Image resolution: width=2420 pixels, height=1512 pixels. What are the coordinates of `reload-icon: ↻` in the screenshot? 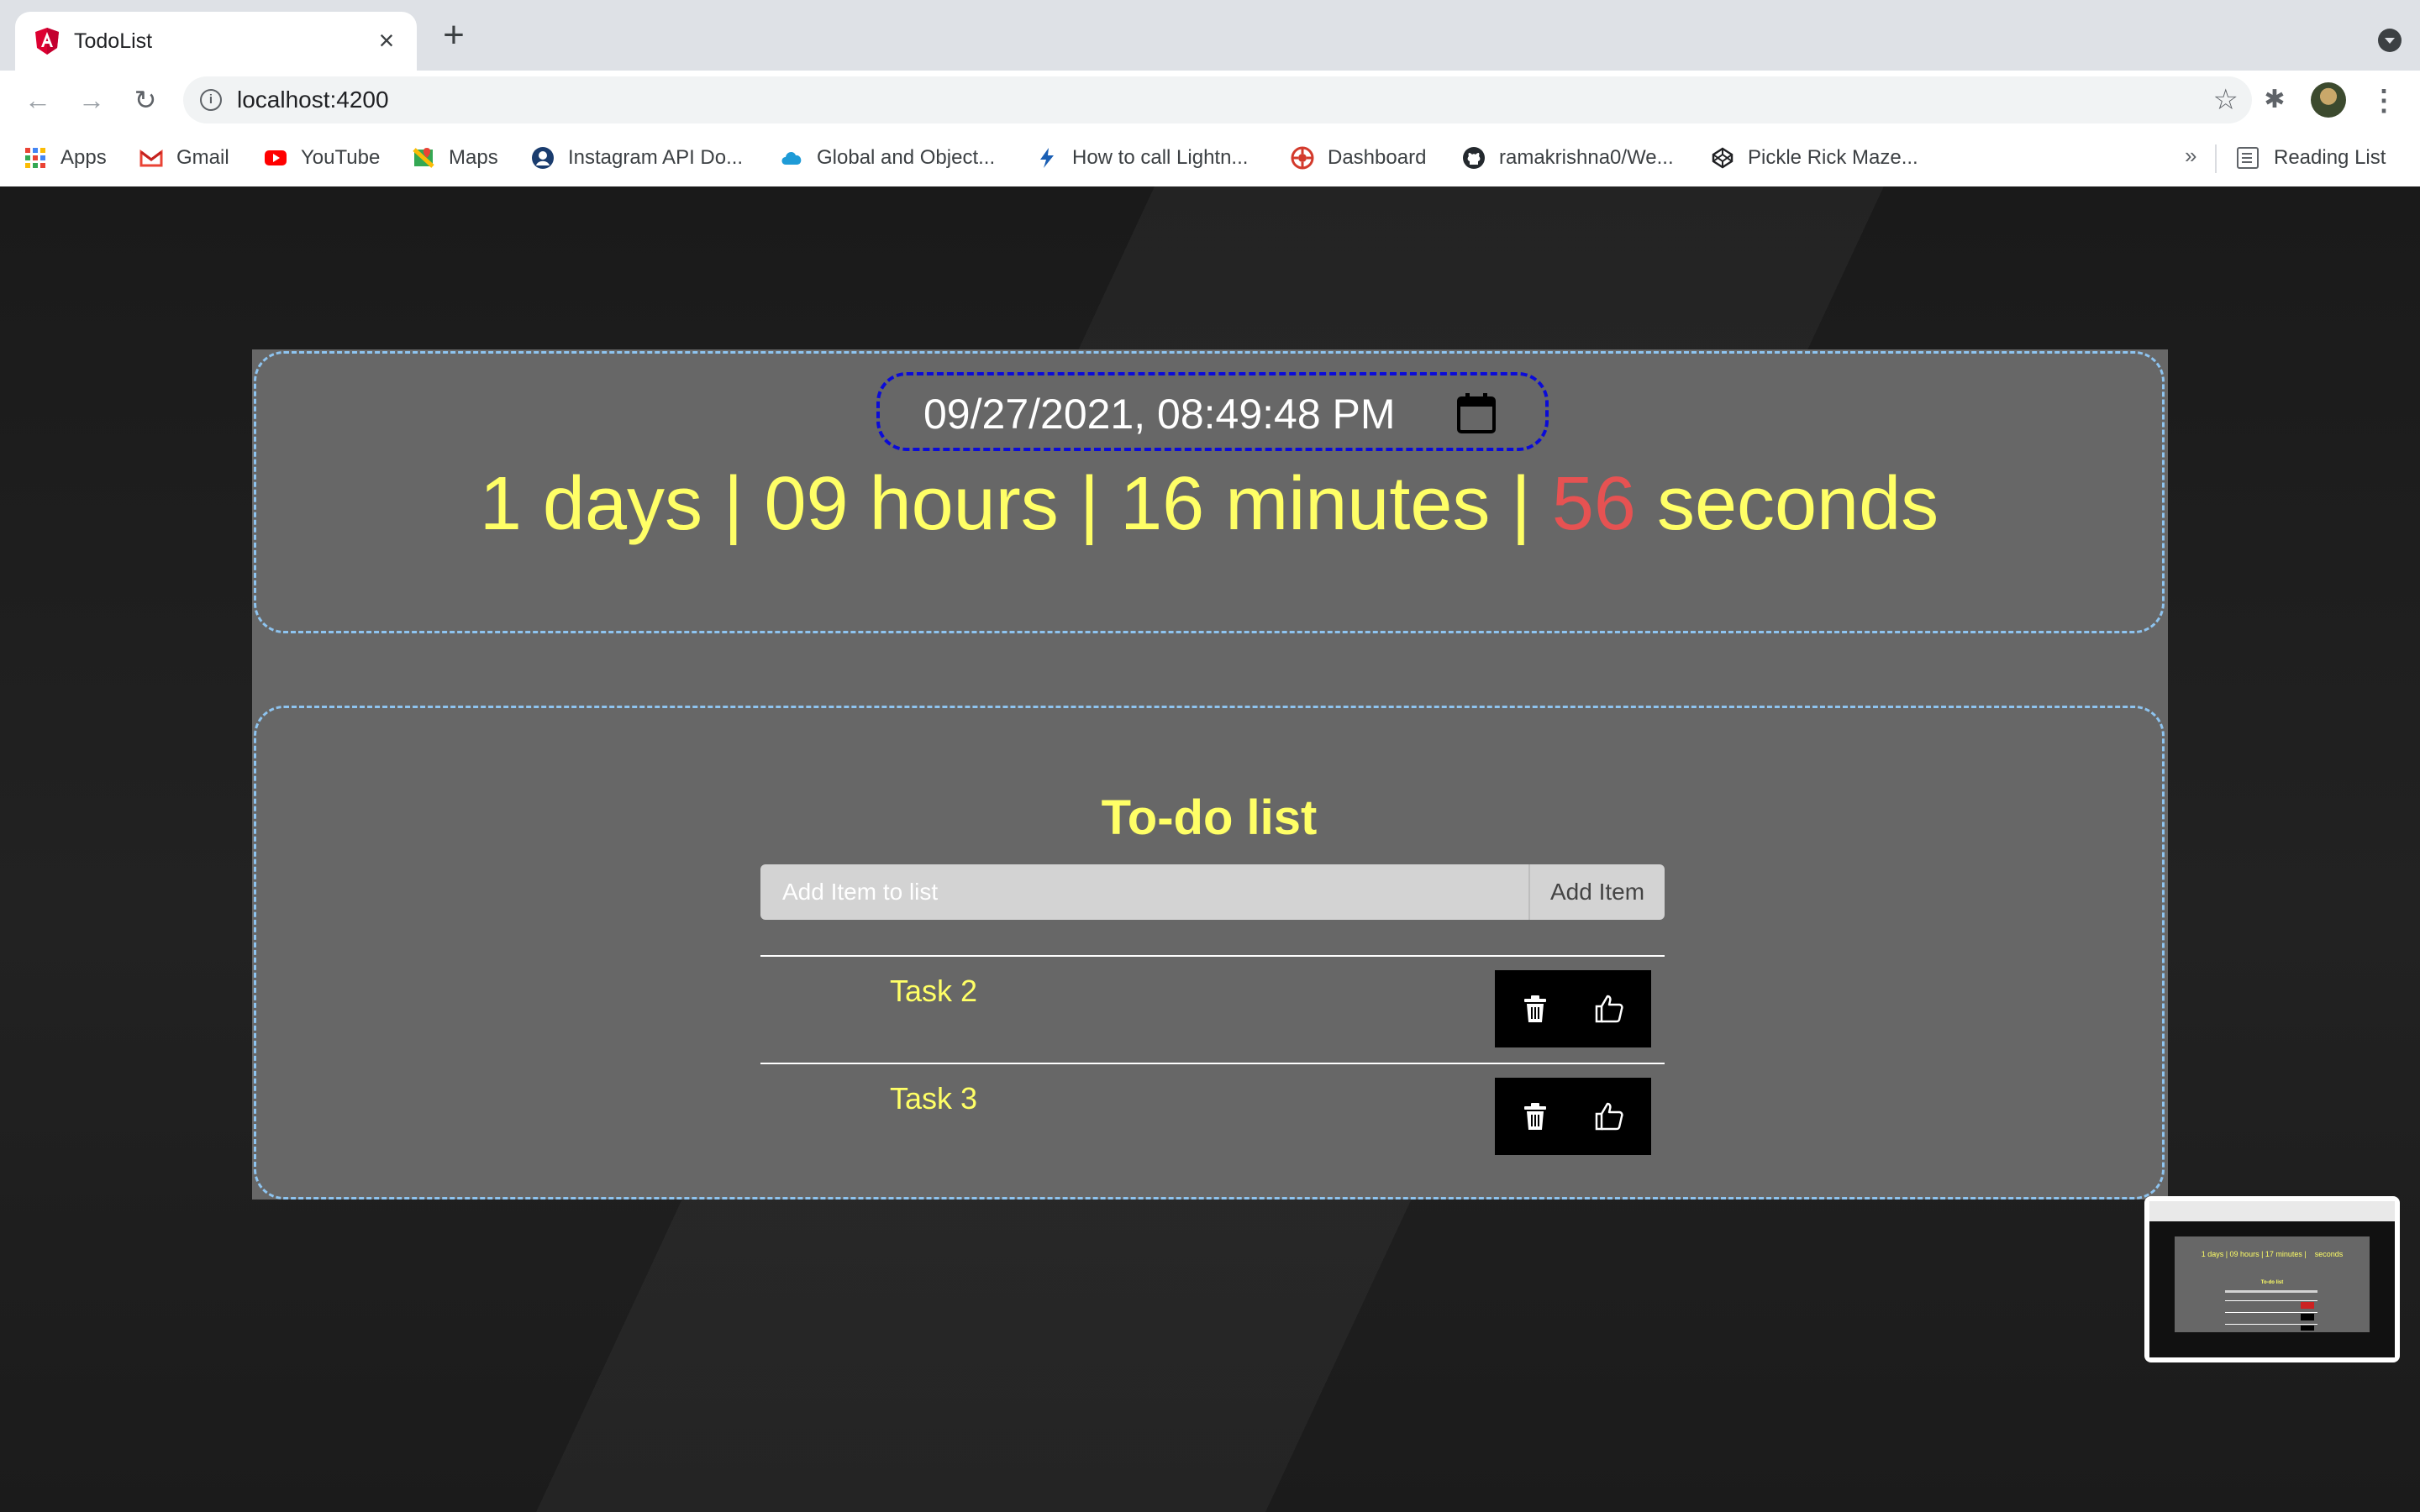 It's located at (146, 100).